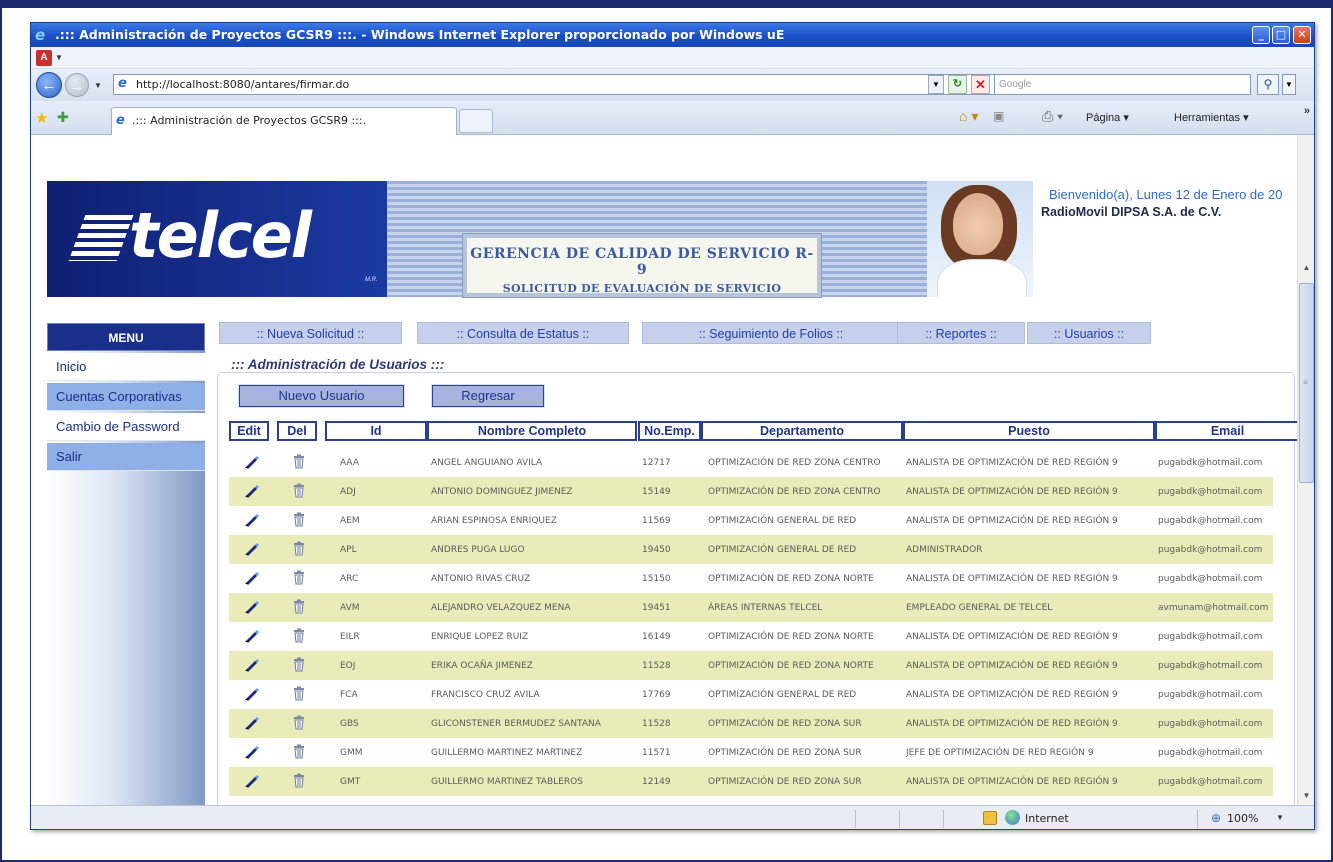 The height and width of the screenshot is (862, 1333). What do you see at coordinates (1131, 212) in the screenshot?
I see `company-name: RadioMovil DIPSA S.A. de C.V.` at bounding box center [1131, 212].